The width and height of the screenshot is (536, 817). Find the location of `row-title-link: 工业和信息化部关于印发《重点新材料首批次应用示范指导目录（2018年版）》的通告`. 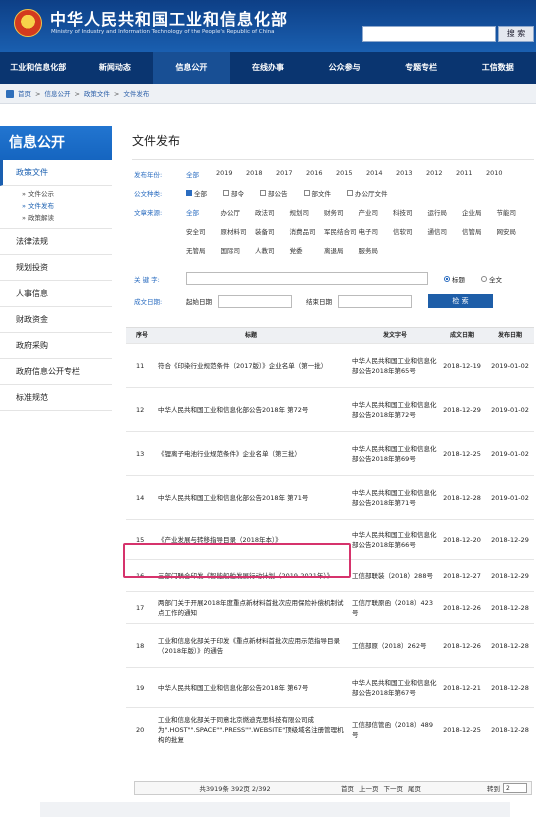

row-title-link: 工业和信息化部关于印发《重点新材料首批次应用示范指导目录（2018年版）》的通告 is located at coordinates (253, 646).